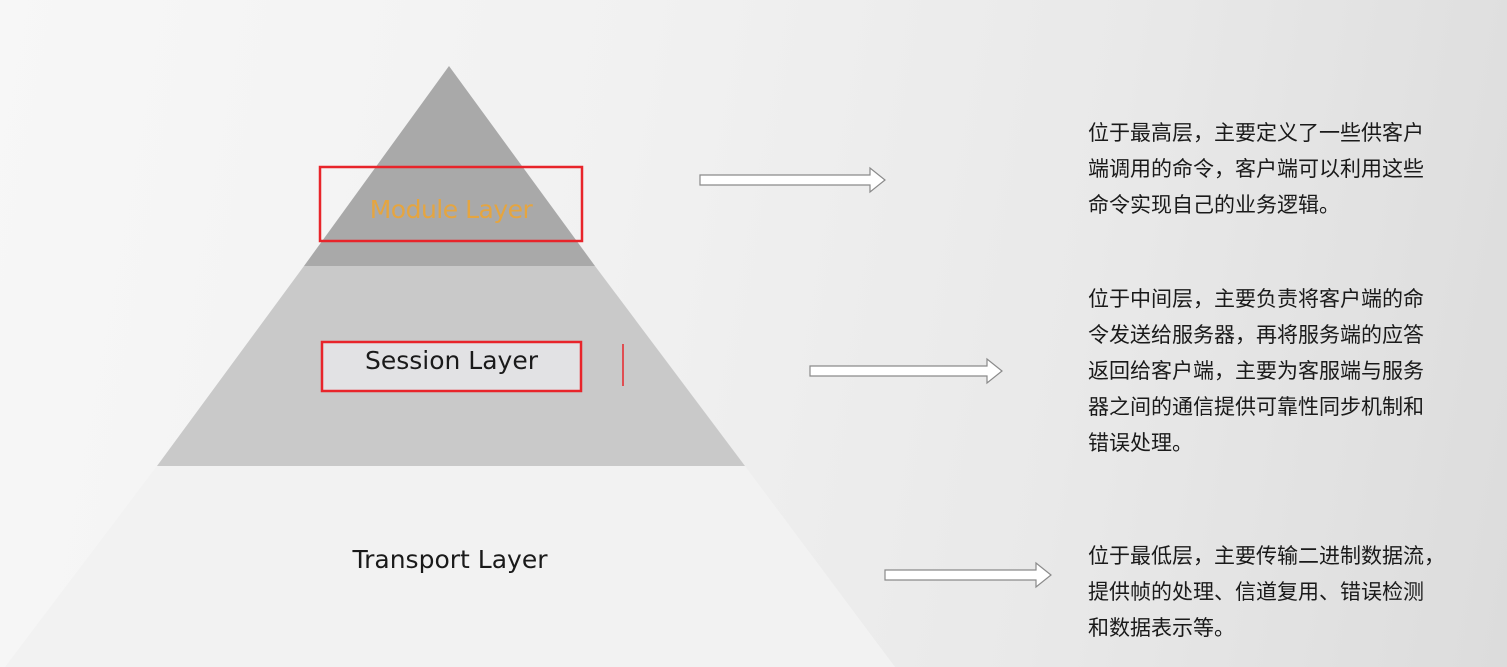  I want to click on session-layer-label: Session Layer, so click(451, 360).